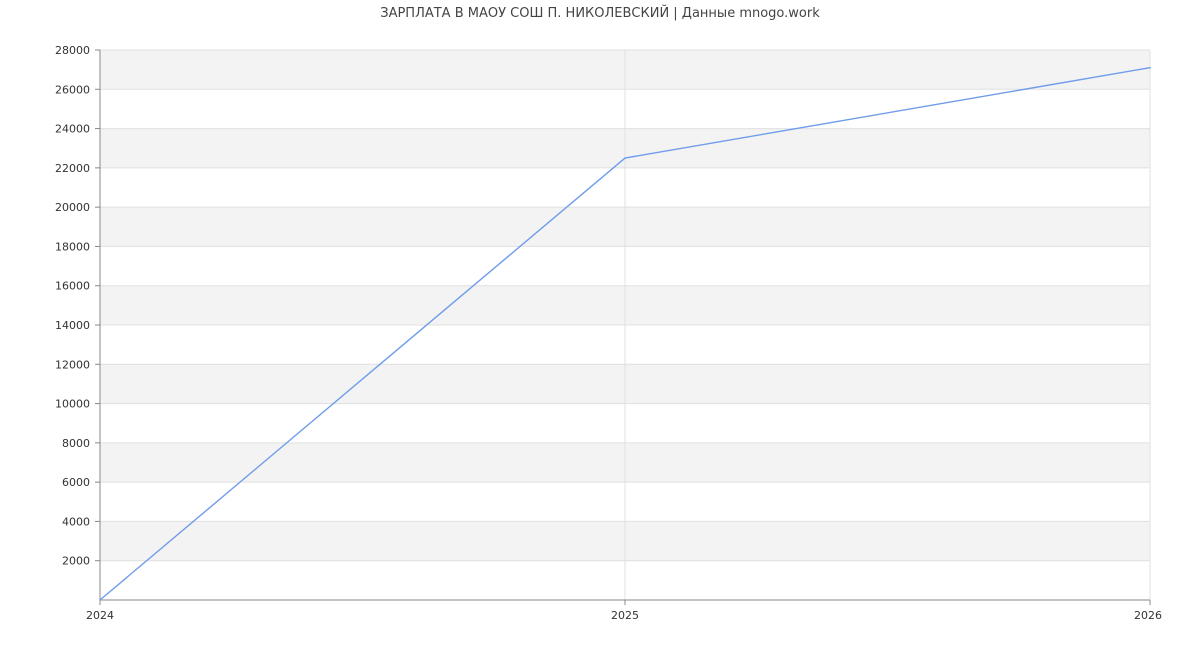 The height and width of the screenshot is (650, 1200). I want to click on y-tick-label: 22000, so click(72, 168).